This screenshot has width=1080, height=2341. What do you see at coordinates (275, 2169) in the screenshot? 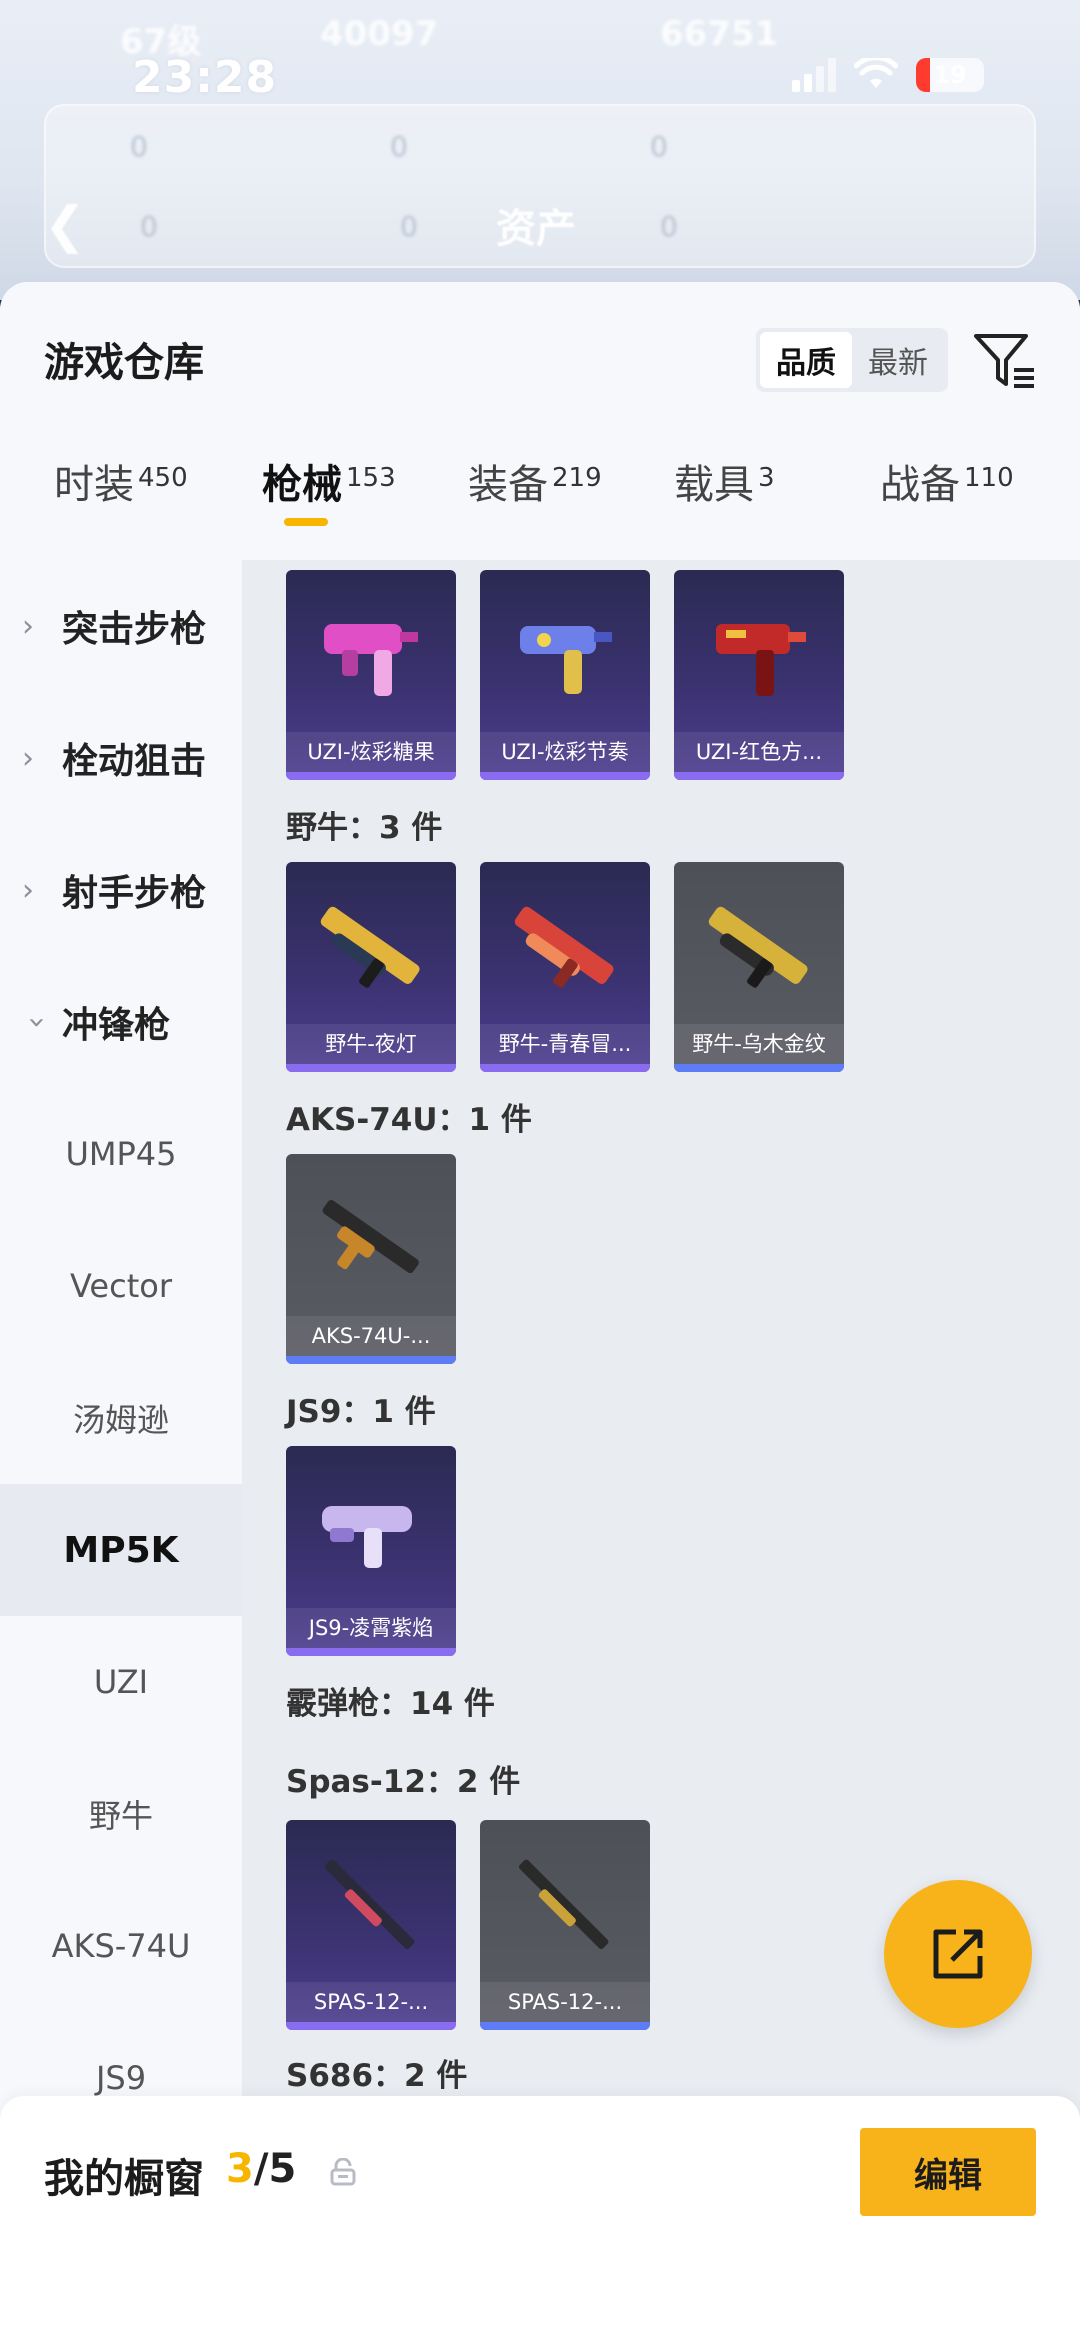
I see `showcase-total: /5` at bounding box center [275, 2169].